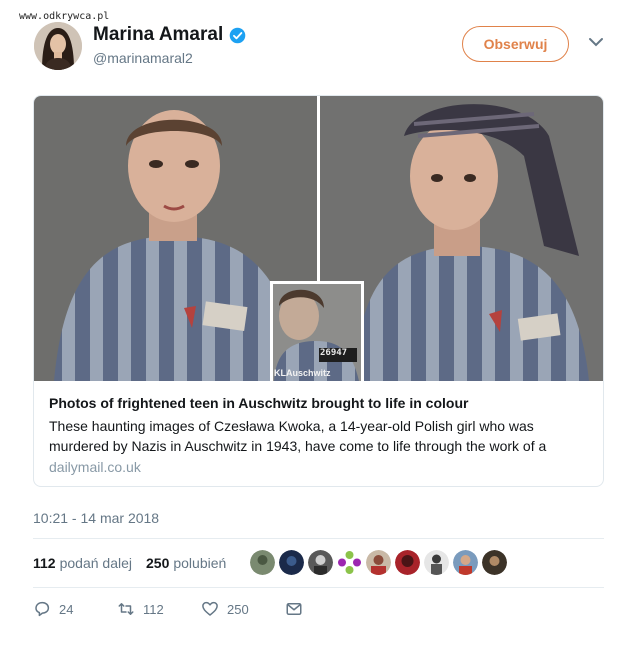 The width and height of the screenshot is (640, 652). What do you see at coordinates (153, 609) in the screenshot?
I see `retweet-count: 112` at bounding box center [153, 609].